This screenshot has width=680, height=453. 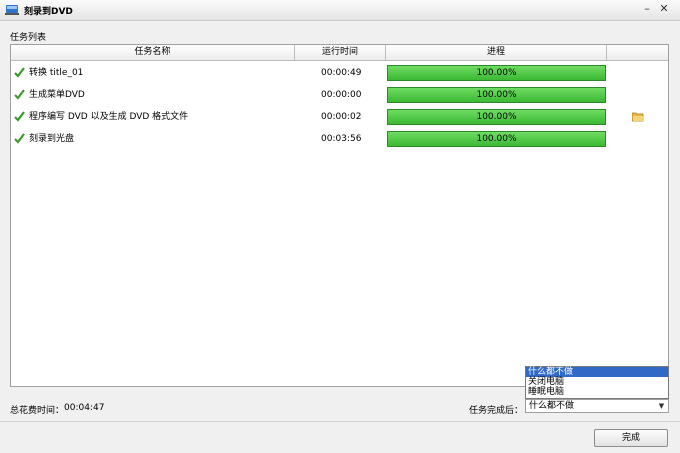 What do you see at coordinates (637, 52) in the screenshot?
I see `column-header-extra` at bounding box center [637, 52].